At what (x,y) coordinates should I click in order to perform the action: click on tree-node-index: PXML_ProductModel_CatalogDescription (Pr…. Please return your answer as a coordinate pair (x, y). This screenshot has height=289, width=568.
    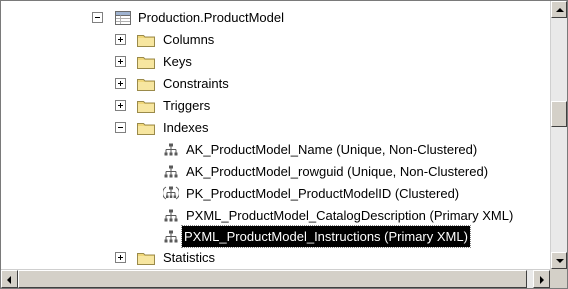
    Looking at the image, I should click on (275, 215).